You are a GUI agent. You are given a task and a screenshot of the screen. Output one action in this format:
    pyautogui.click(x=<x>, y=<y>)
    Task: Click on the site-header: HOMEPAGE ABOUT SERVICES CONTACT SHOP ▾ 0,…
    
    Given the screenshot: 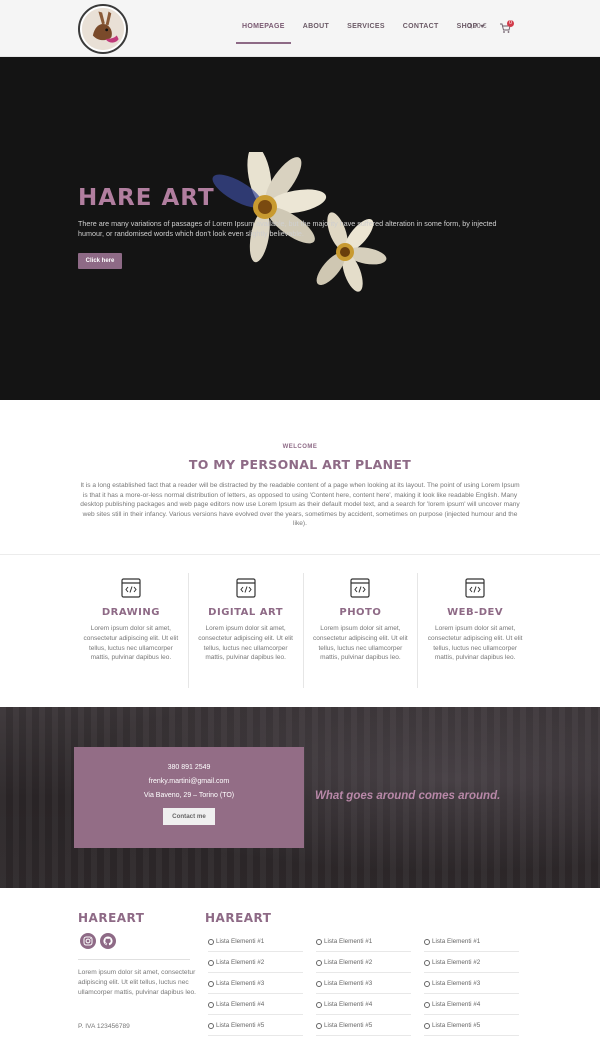 What is the action you would take?
    pyautogui.click(x=300, y=28)
    